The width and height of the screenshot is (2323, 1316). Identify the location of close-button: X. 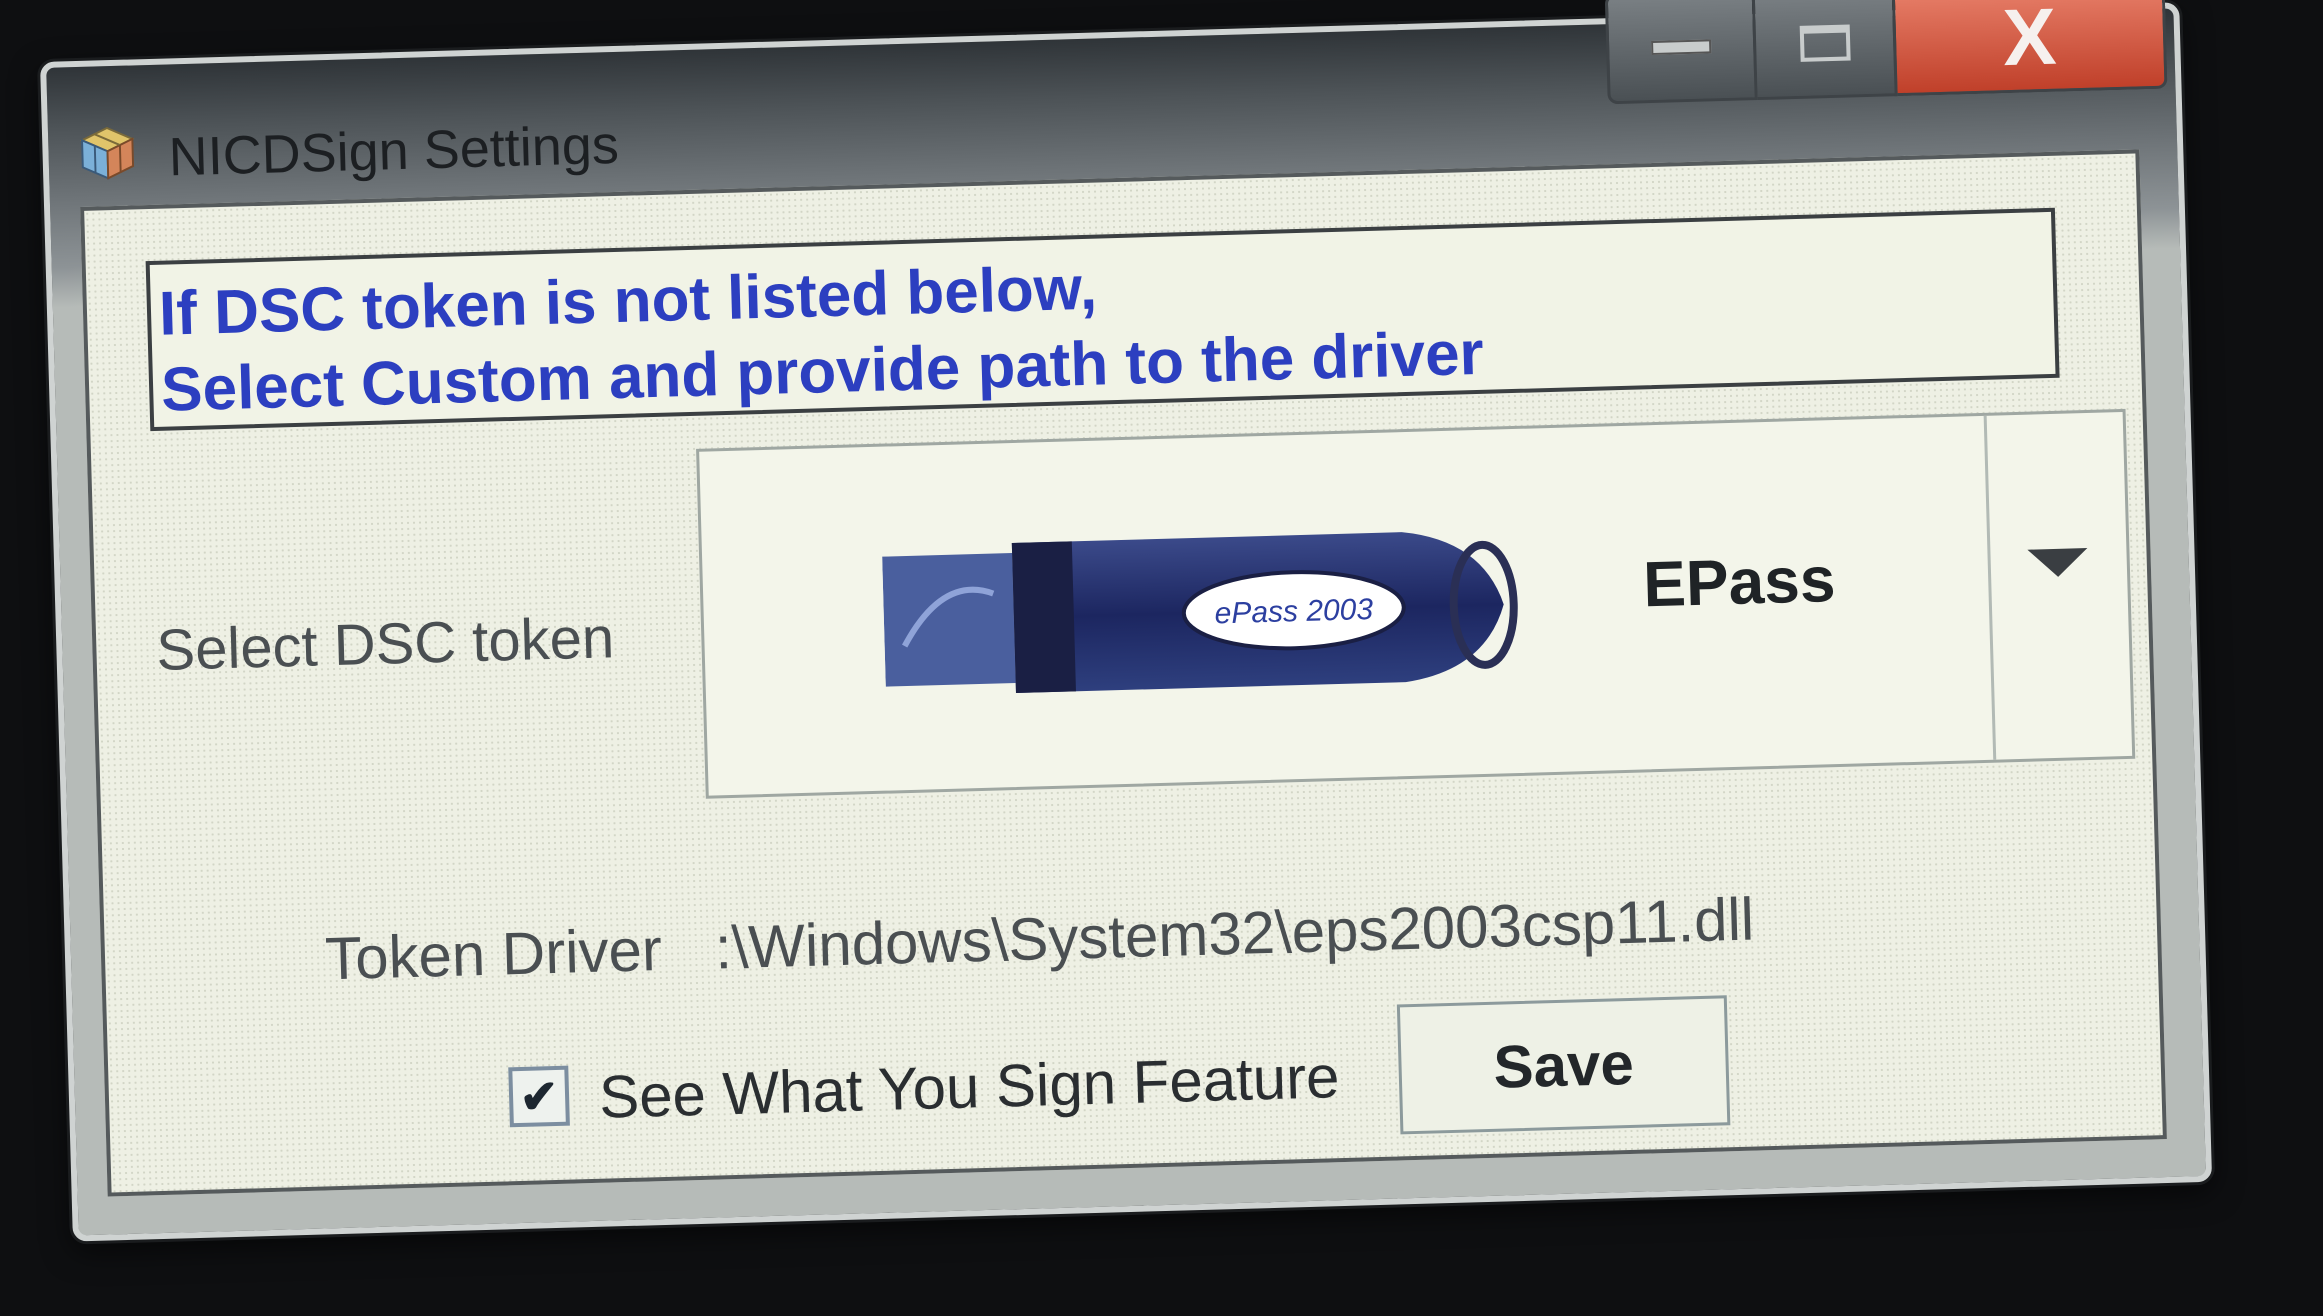
(2031, 48).